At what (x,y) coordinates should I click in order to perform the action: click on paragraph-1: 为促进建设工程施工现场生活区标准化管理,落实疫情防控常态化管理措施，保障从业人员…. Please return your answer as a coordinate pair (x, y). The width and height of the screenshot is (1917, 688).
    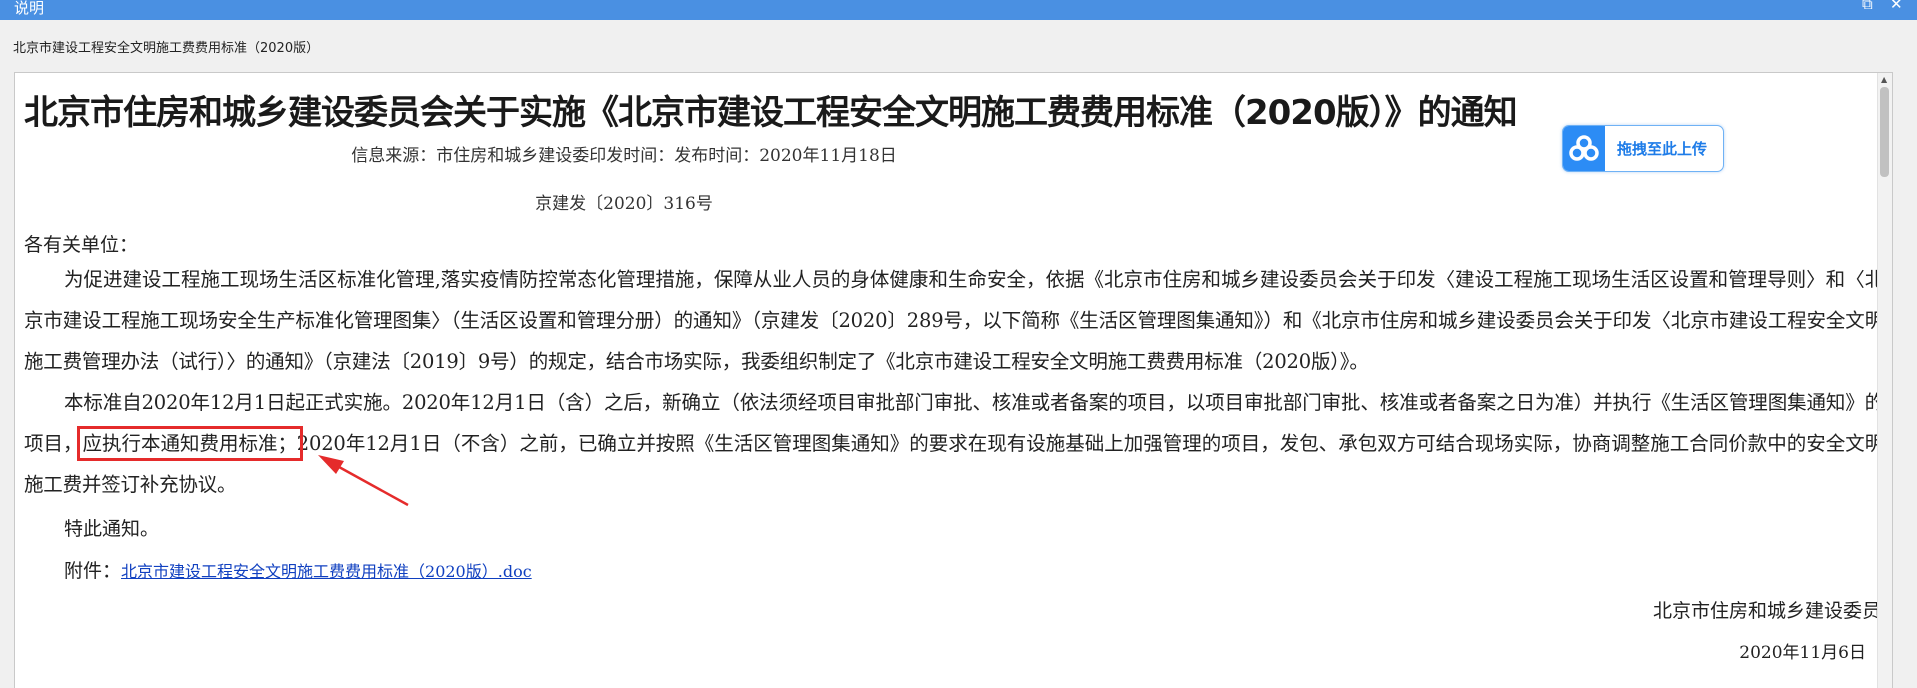
    Looking at the image, I should click on (954, 320).